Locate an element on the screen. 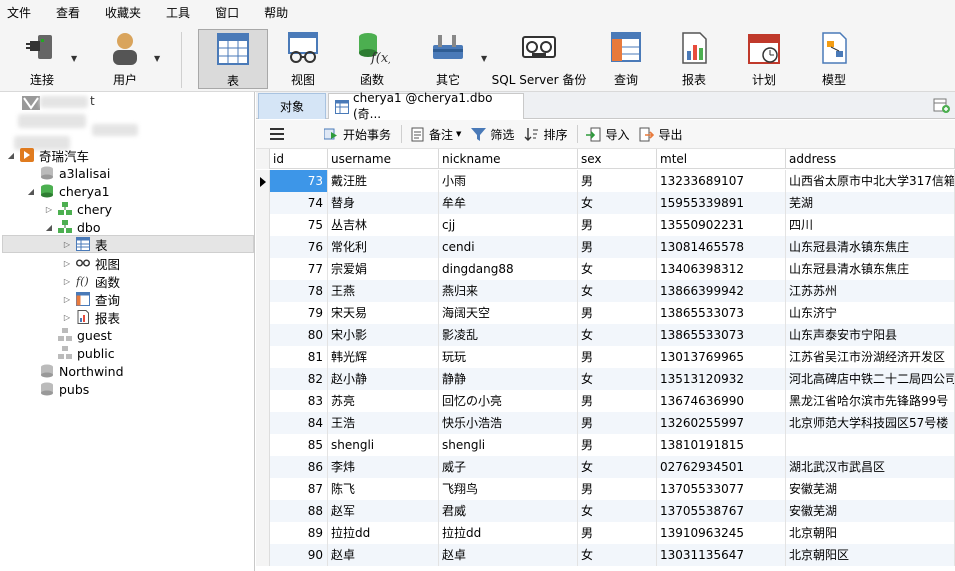 Image resolution: width=955 pixels, height=571 pixels. column-header-nickname: nickname is located at coordinates (508, 159).